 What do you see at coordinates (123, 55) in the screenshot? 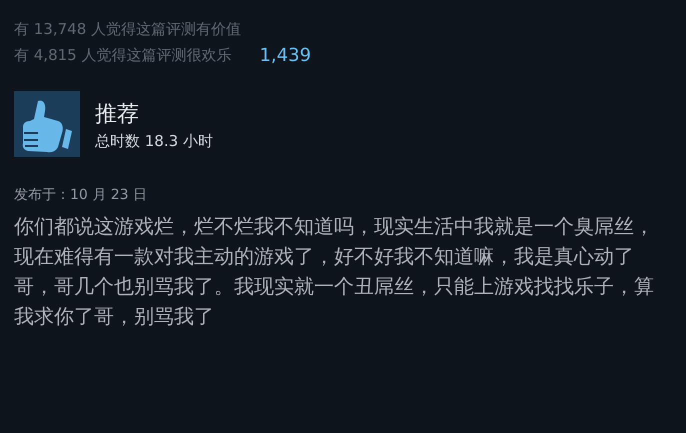
I see `funny-count-text: 有 4,815 人觉得这篇评测很欢乐` at bounding box center [123, 55].